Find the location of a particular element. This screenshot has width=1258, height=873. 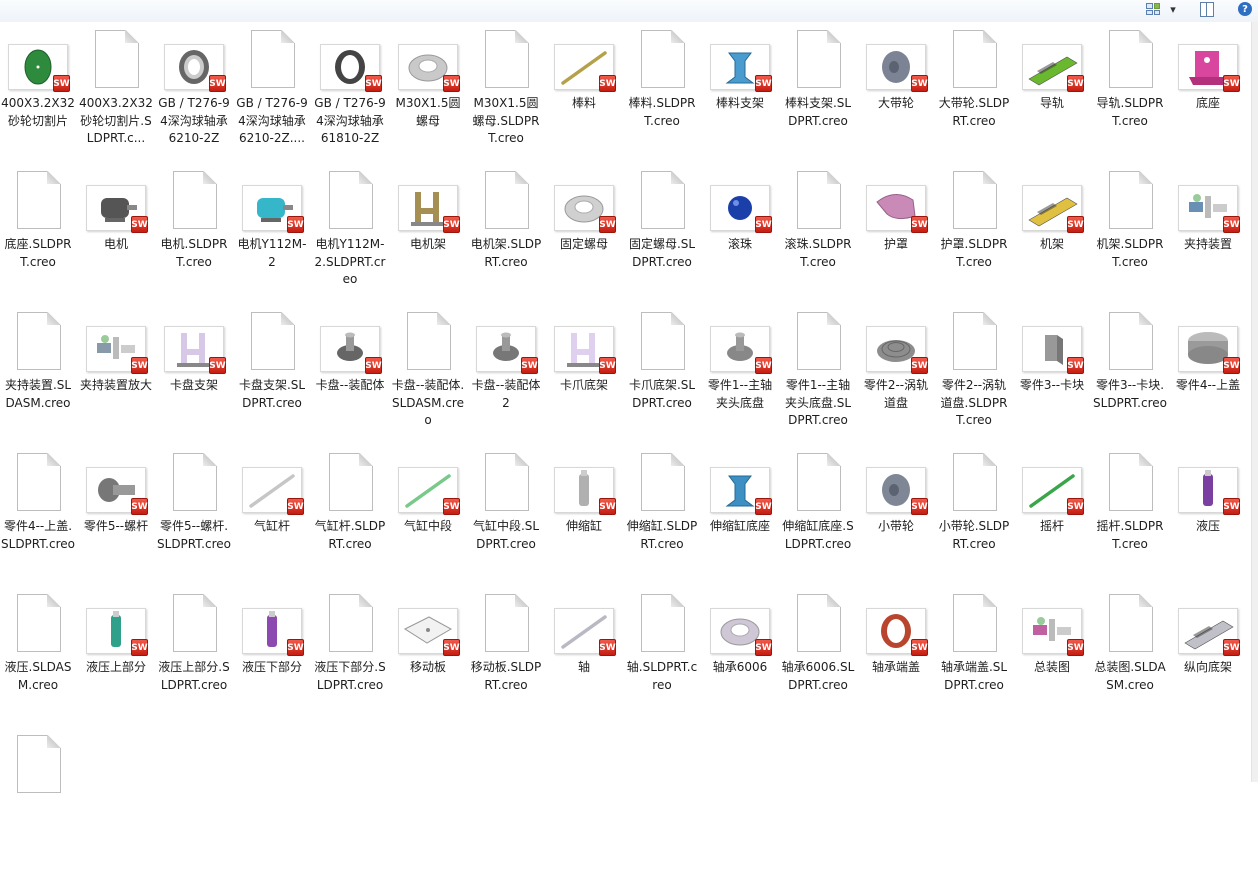

file-item: 电机.SLDPRT.creo is located at coordinates (194, 240).